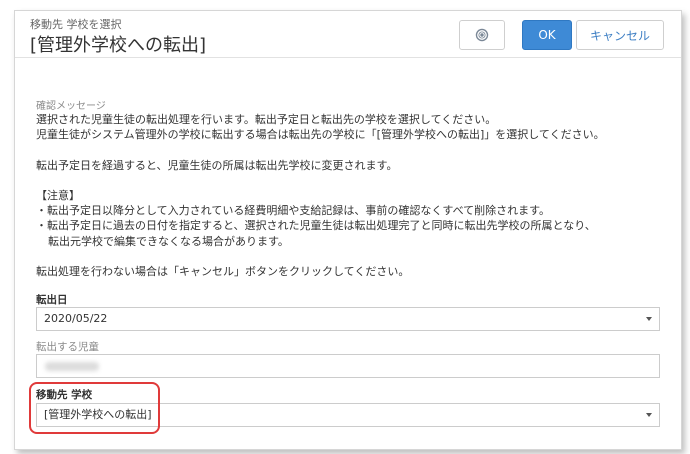 The image size is (690, 454). Describe the element at coordinates (67, 347) in the screenshot. I see `student-label: 転出する児童` at that location.